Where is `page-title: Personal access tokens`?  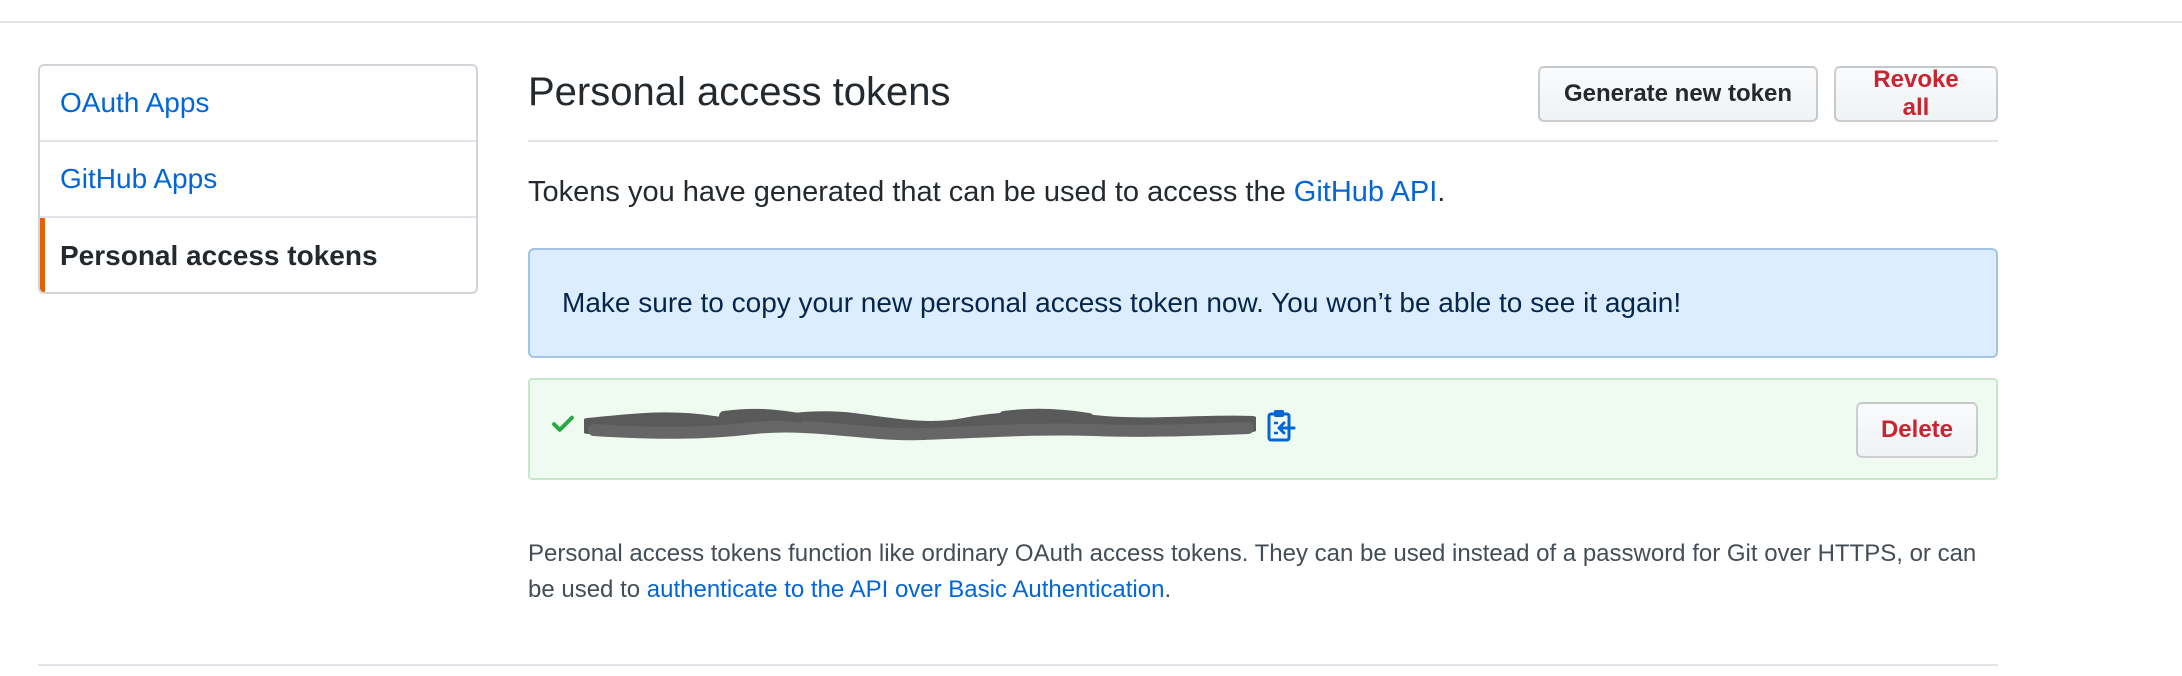
page-title: Personal access tokens is located at coordinates (739, 92).